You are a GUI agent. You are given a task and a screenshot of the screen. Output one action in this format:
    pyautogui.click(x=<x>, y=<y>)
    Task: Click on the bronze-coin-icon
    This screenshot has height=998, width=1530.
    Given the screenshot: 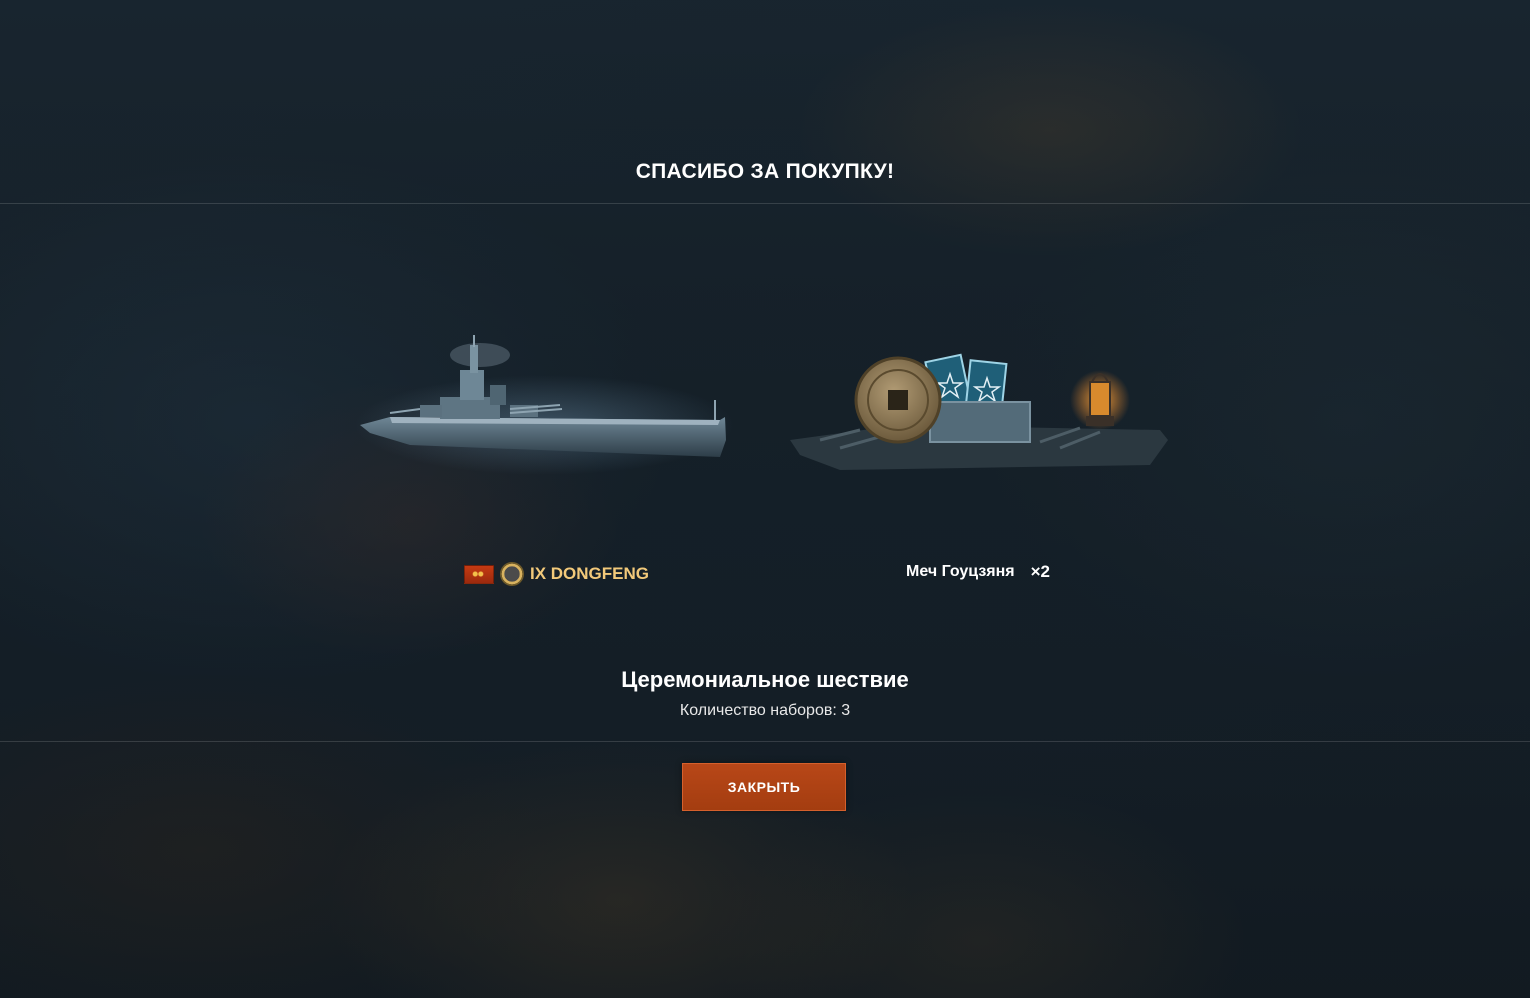 What is the action you would take?
    pyautogui.click(x=898, y=400)
    